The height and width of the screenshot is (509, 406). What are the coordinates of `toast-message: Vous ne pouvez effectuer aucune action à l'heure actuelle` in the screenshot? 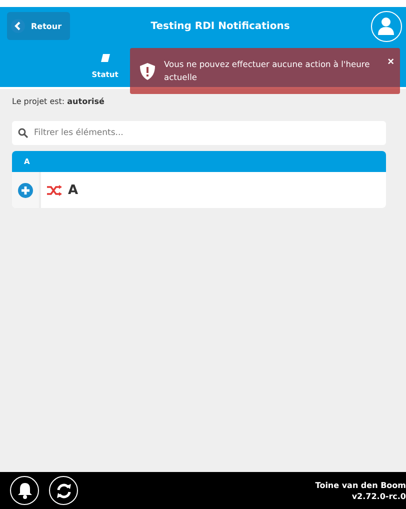 It's located at (267, 71).